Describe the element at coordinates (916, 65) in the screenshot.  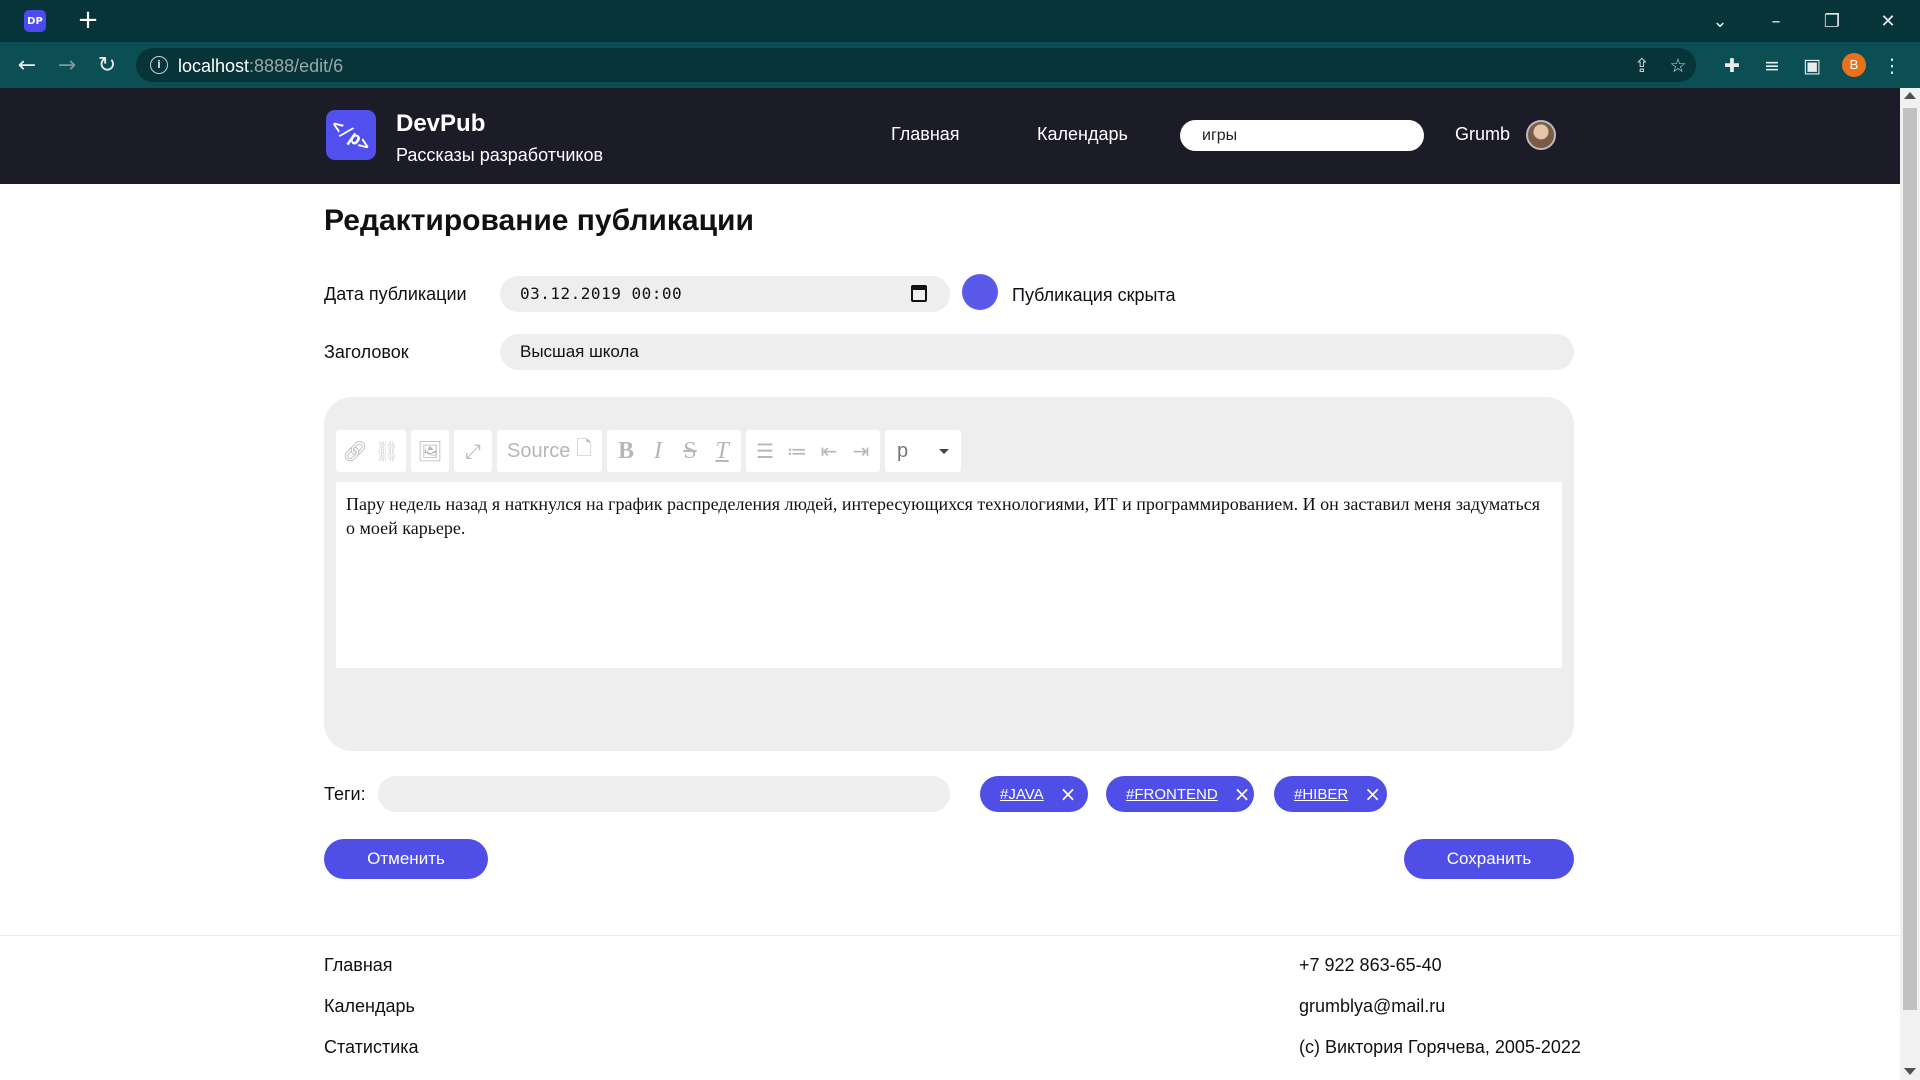
I see `address-bar: i localhost:8888/edit/6 ⇪ ☆` at that location.